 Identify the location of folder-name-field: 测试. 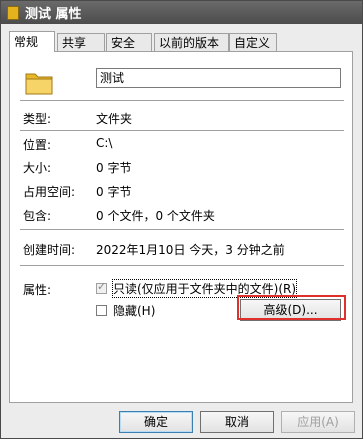
(218, 78).